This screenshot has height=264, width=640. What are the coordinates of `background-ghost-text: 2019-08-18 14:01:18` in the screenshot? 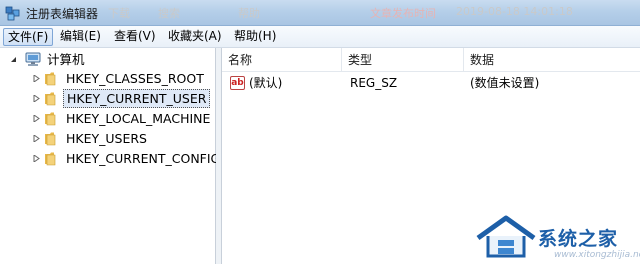 It's located at (514, 11).